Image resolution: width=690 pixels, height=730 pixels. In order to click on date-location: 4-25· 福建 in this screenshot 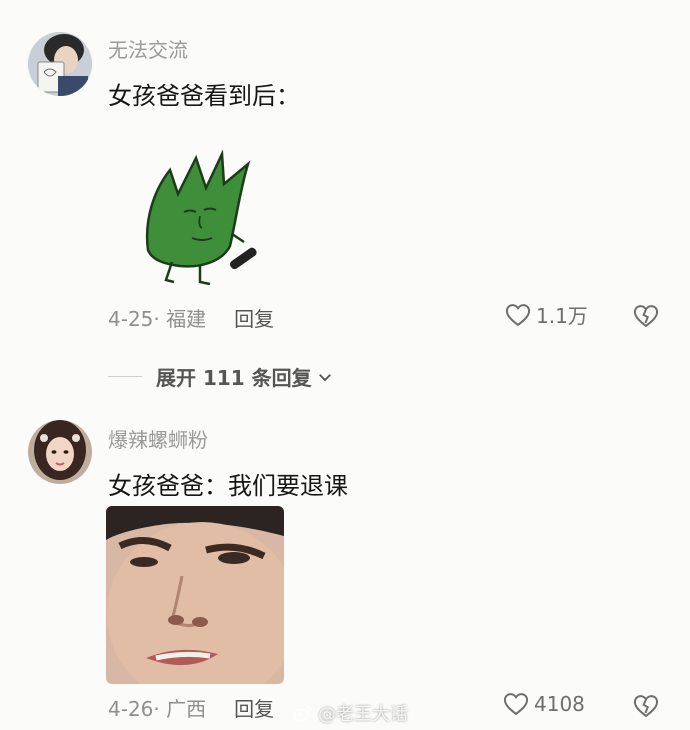, I will do `click(157, 319)`.